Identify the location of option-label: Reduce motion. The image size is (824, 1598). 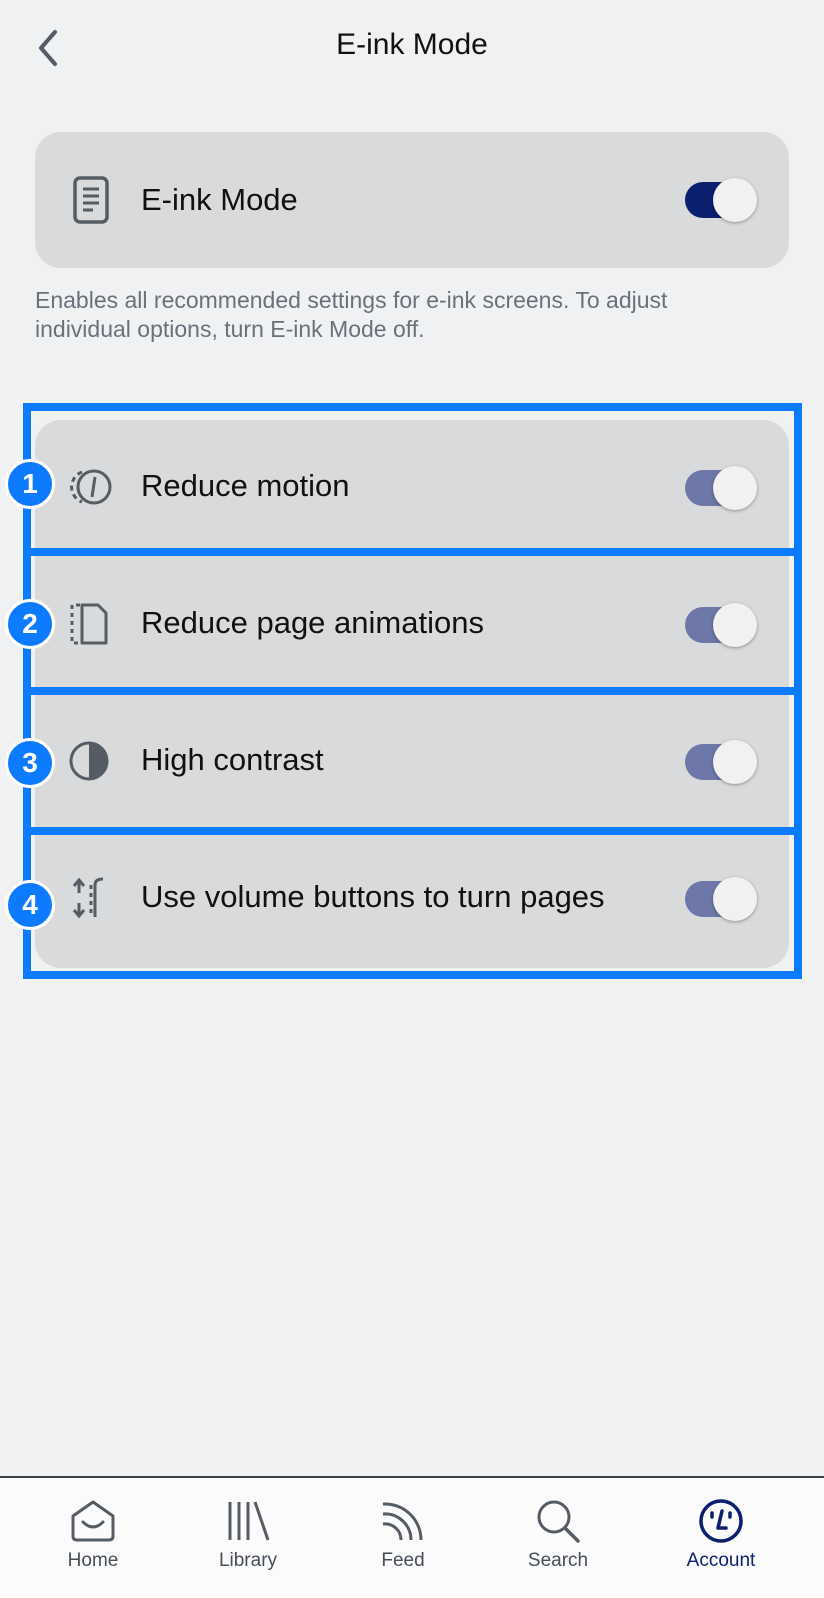
(245, 485).